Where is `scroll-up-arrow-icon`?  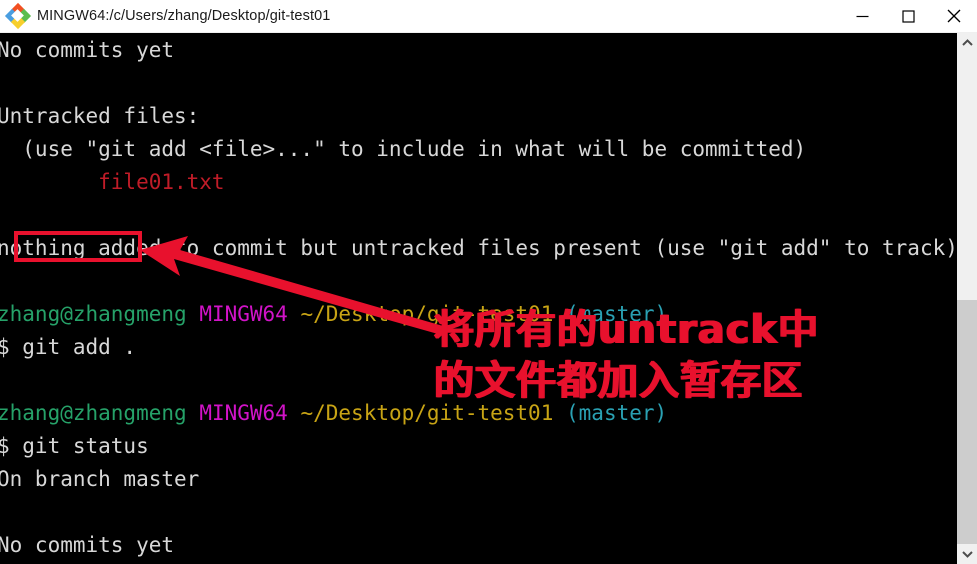
scroll-up-arrow-icon is located at coordinates (967, 43).